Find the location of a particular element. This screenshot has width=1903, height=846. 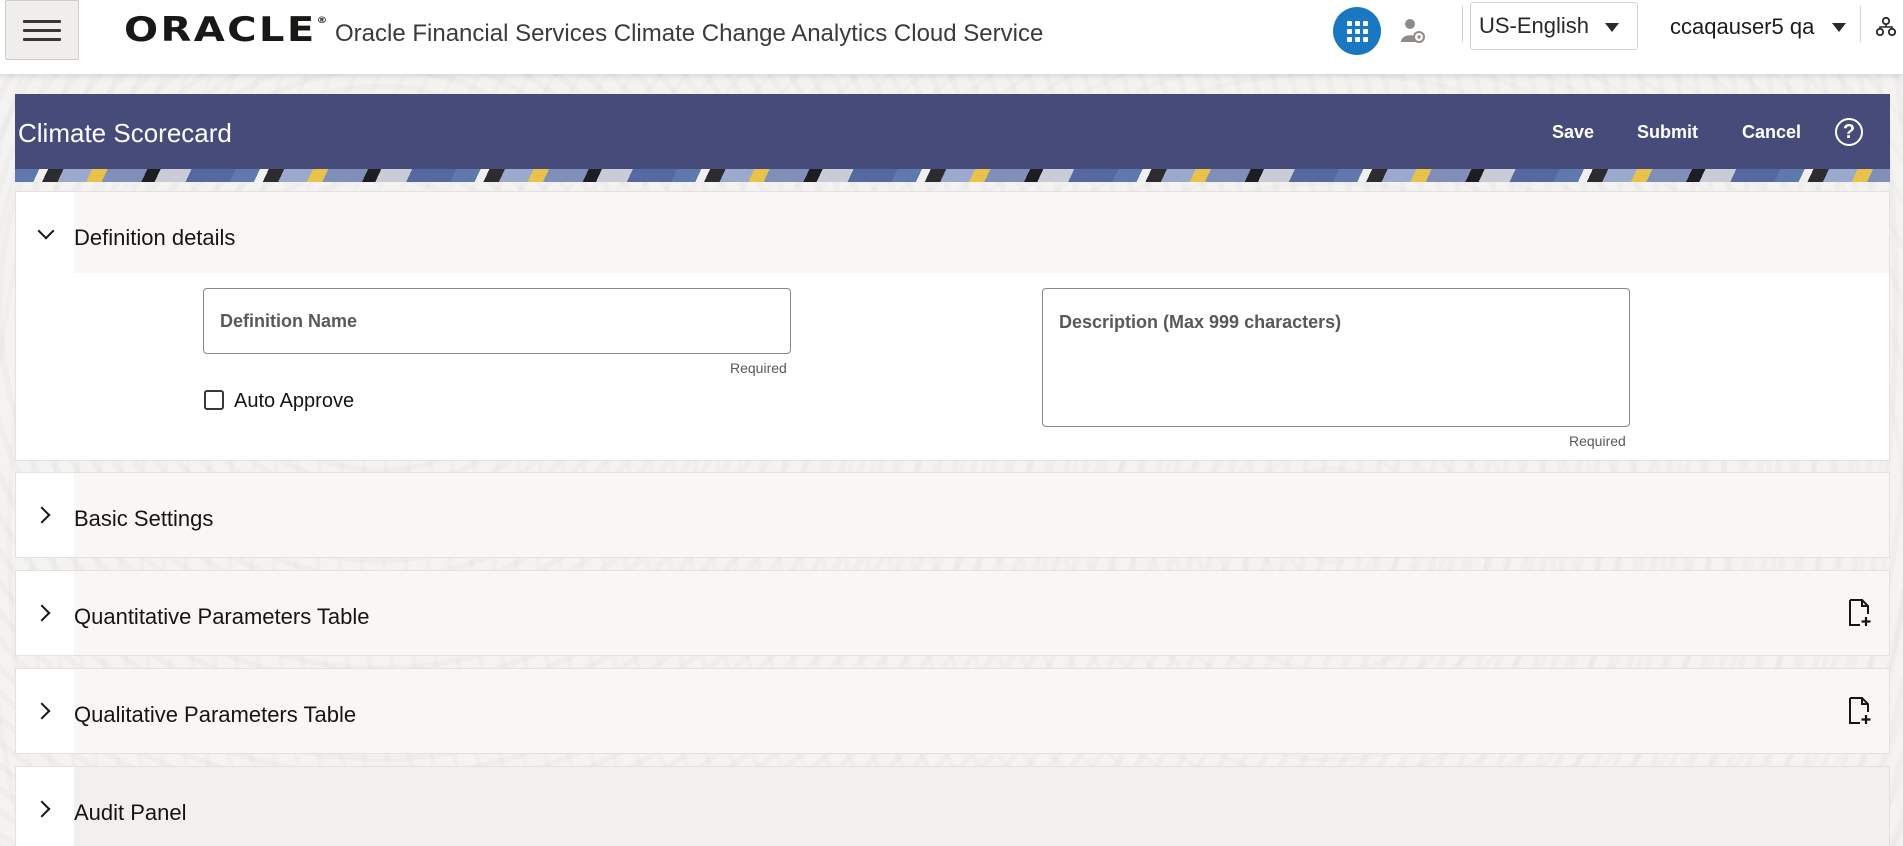

audit-panel-header is located at coordinates (981, 806).